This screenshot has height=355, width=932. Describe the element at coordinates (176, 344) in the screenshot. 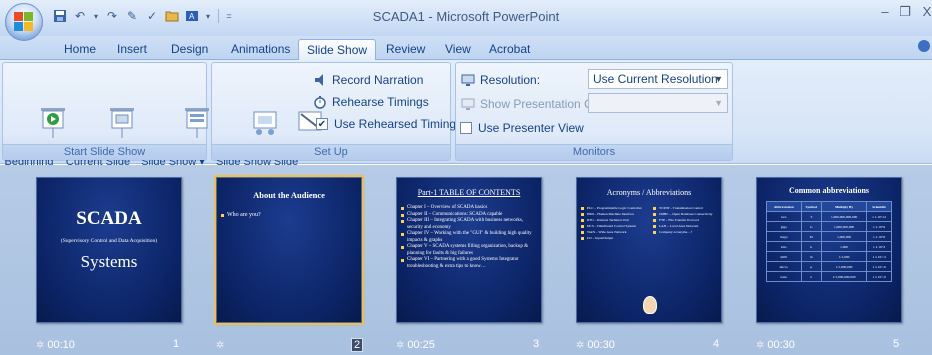

I see `slide-number: 1` at that location.